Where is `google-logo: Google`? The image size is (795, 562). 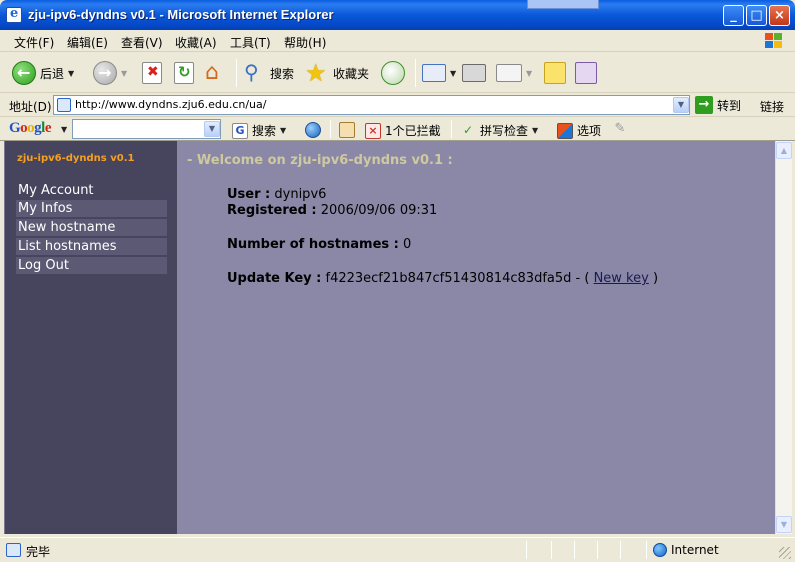
google-logo: Google is located at coordinates (30, 128).